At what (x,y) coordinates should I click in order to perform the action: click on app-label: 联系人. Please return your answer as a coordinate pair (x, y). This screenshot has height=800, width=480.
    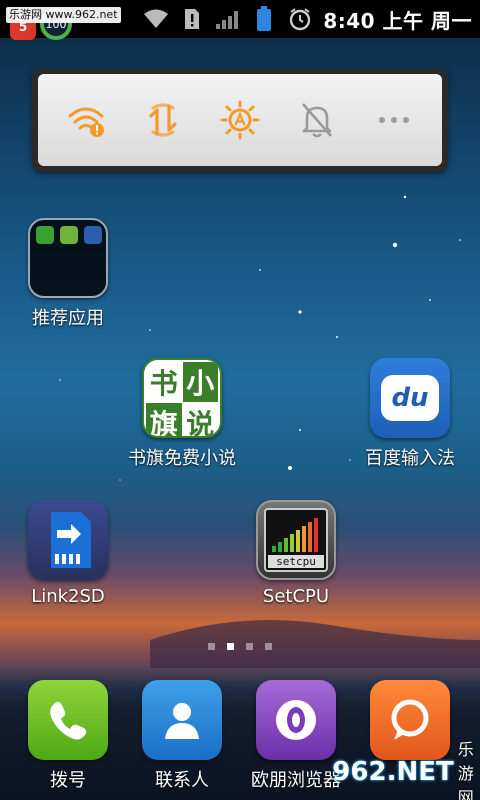
    Looking at the image, I should click on (182, 780).